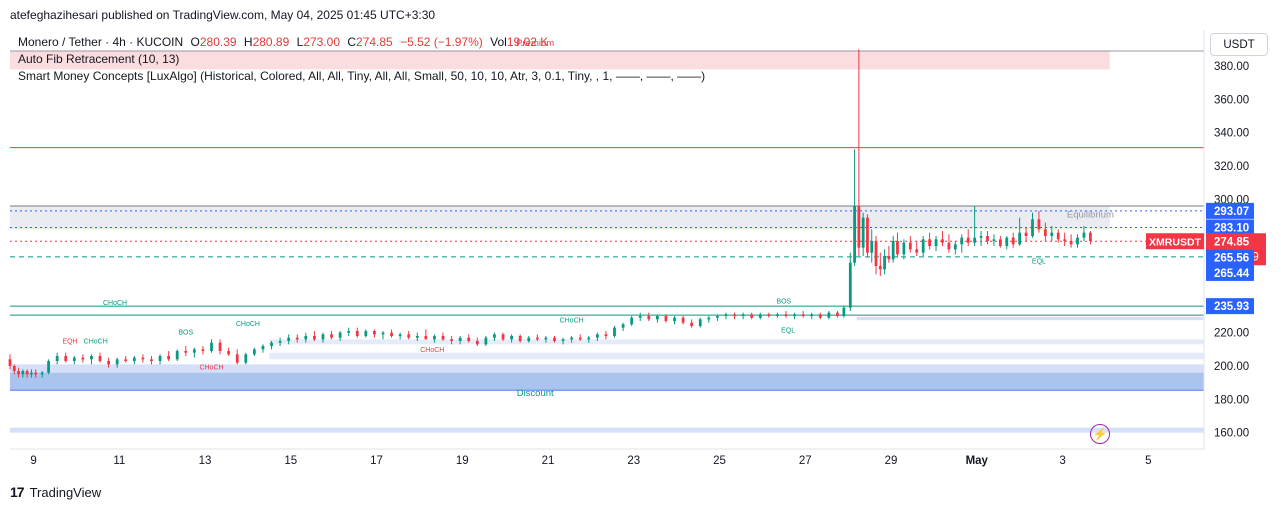  I want to click on price-tick-label: 180.00, so click(1231, 400).